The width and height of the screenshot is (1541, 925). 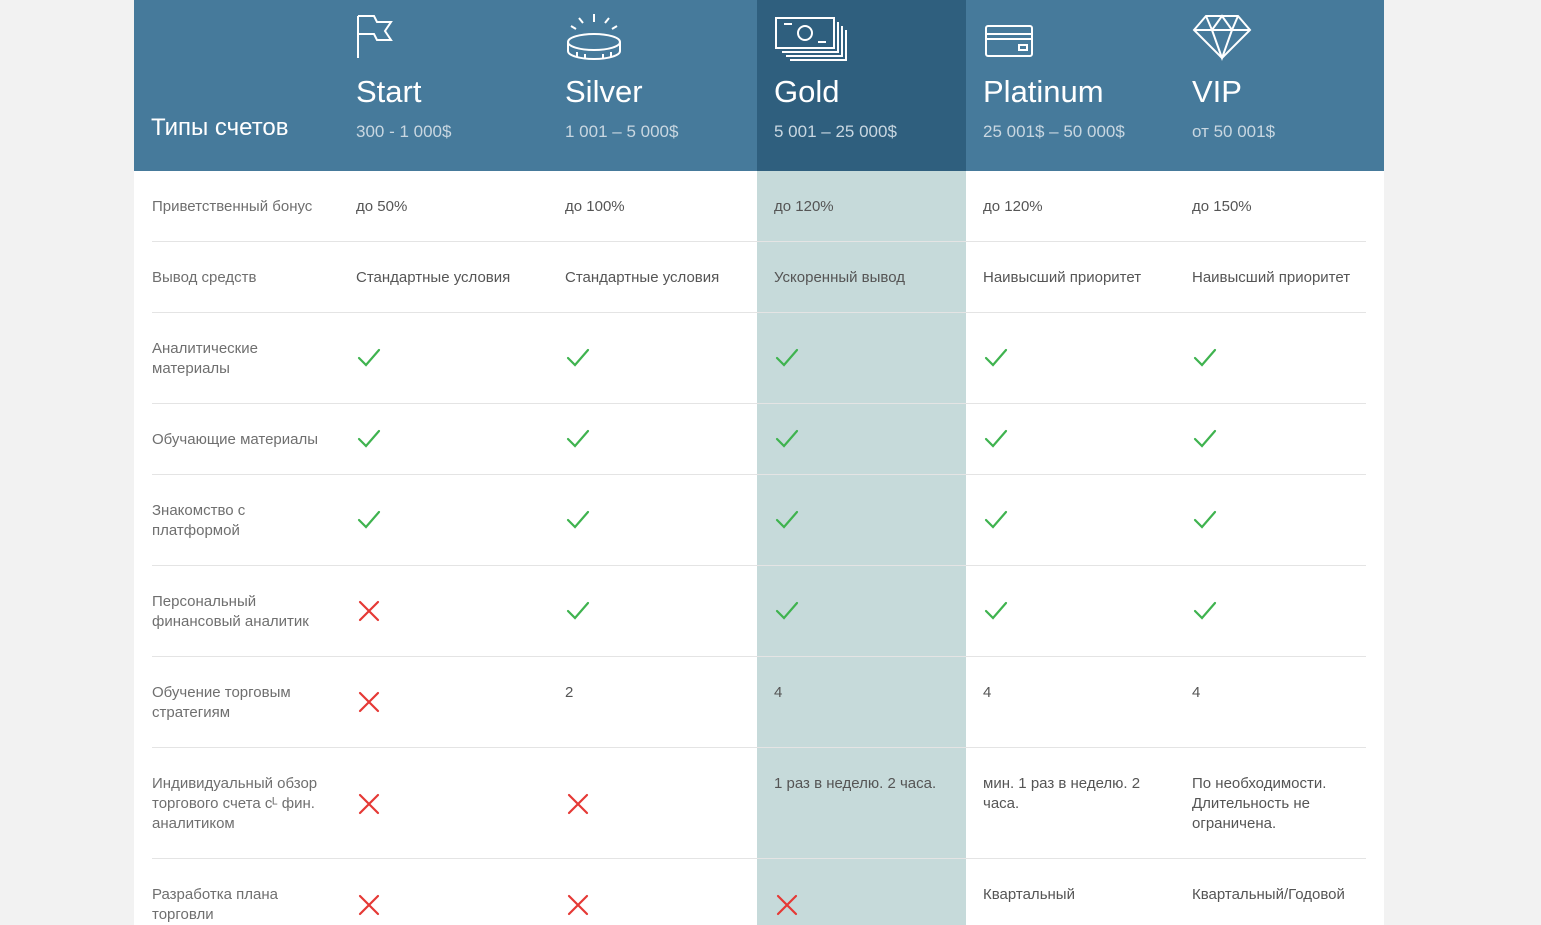 What do you see at coordinates (220, 127) in the screenshot?
I see `table-title: Типы счетов` at bounding box center [220, 127].